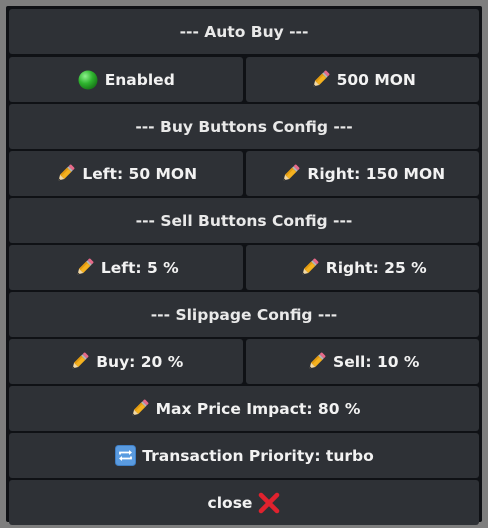 This screenshot has width=488, height=528. Describe the element at coordinates (244, 79) in the screenshot. I see `auto-buy-options-row: Enabled 500 MON` at that location.